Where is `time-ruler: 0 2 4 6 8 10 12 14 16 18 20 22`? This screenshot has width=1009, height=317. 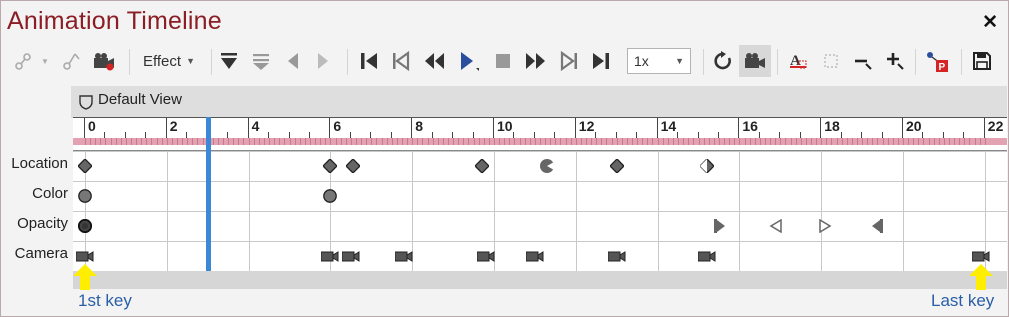
time-ruler: 0 2 4 6 8 10 12 14 16 18 20 22 is located at coordinates (540, 134).